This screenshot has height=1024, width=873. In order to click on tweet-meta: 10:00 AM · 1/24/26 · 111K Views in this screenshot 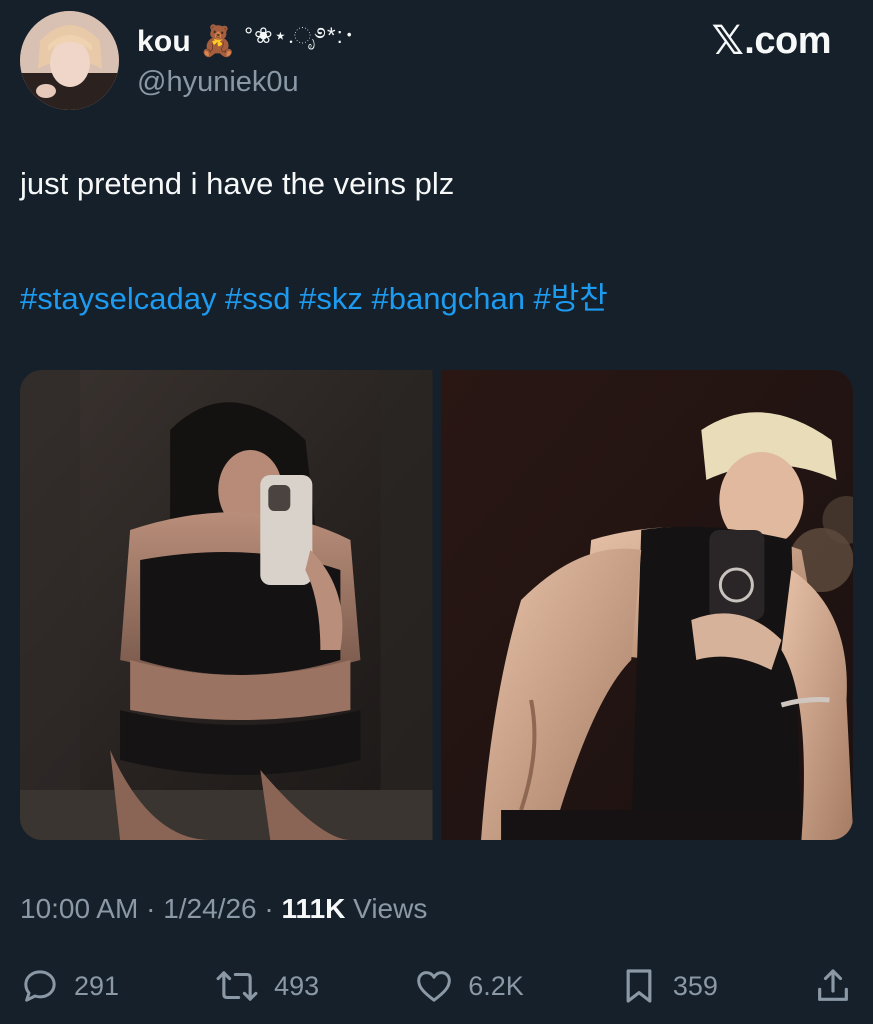, I will do `click(223, 909)`.